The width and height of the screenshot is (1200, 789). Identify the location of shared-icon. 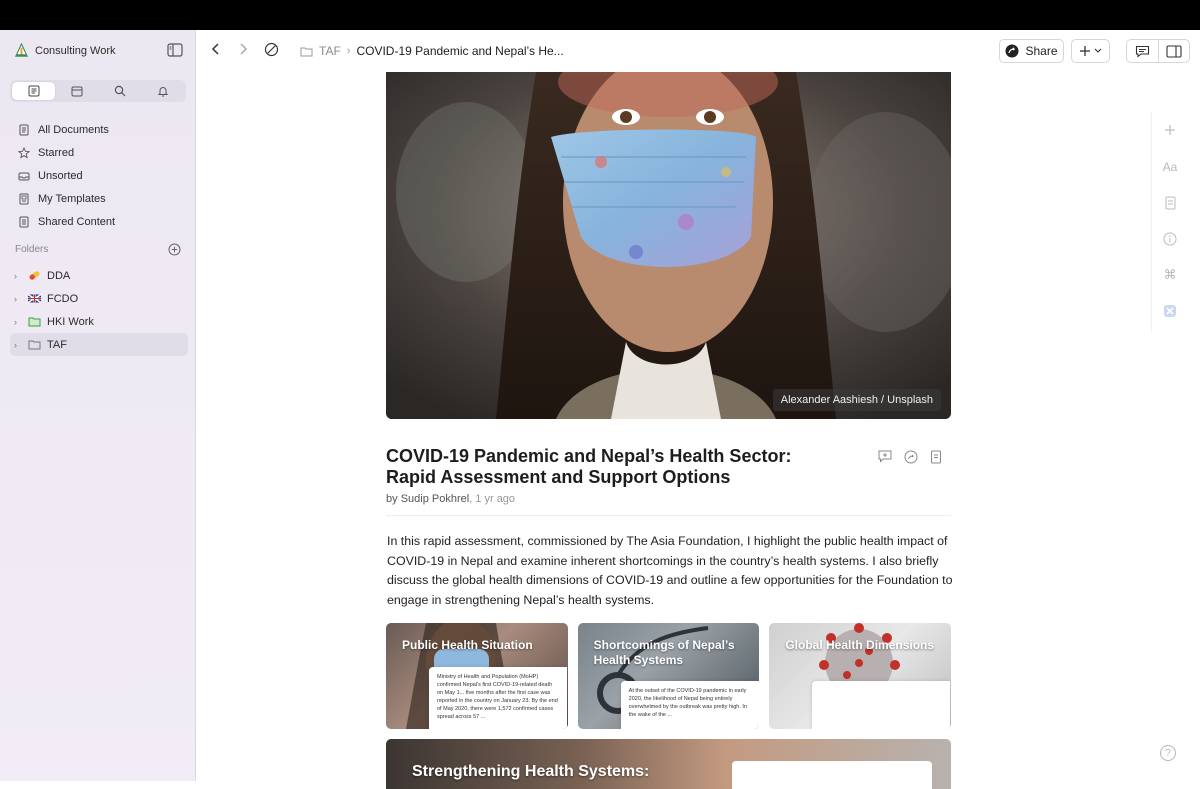
(24, 221).